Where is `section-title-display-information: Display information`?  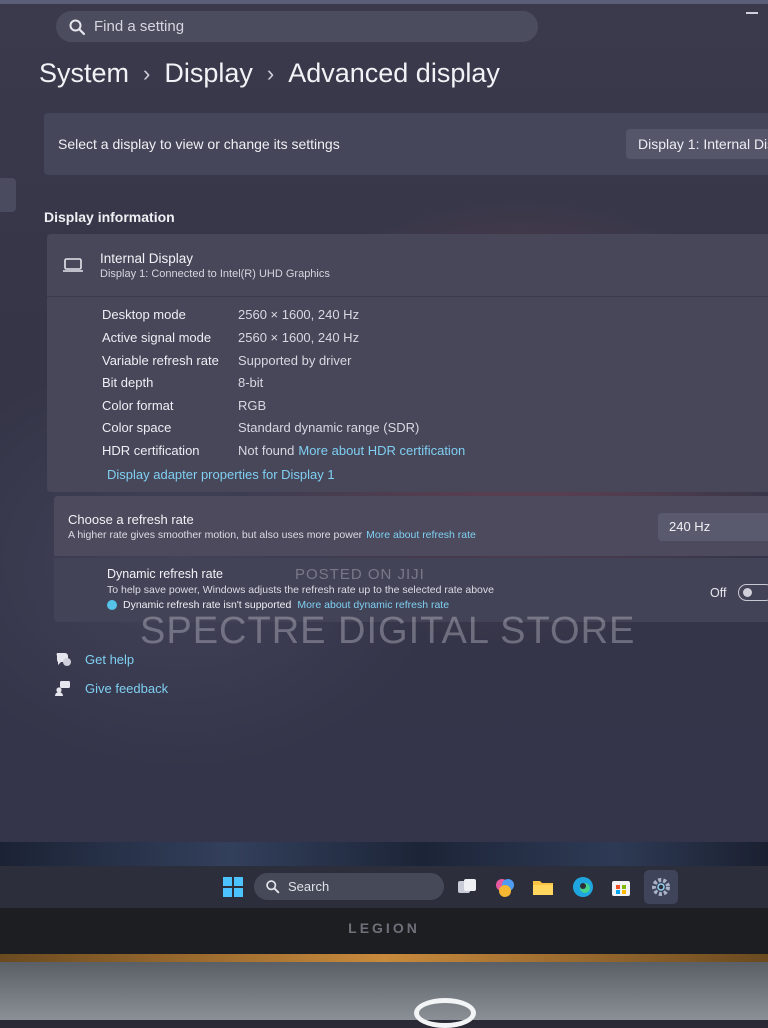
section-title-display-information: Display information is located at coordinates (109, 217).